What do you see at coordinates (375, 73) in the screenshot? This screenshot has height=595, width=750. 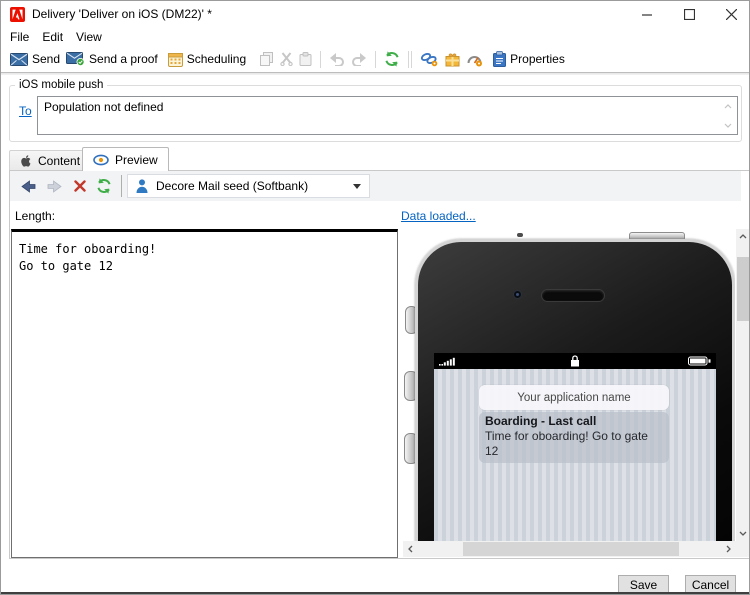 I see `toolbar-separator` at bounding box center [375, 73].